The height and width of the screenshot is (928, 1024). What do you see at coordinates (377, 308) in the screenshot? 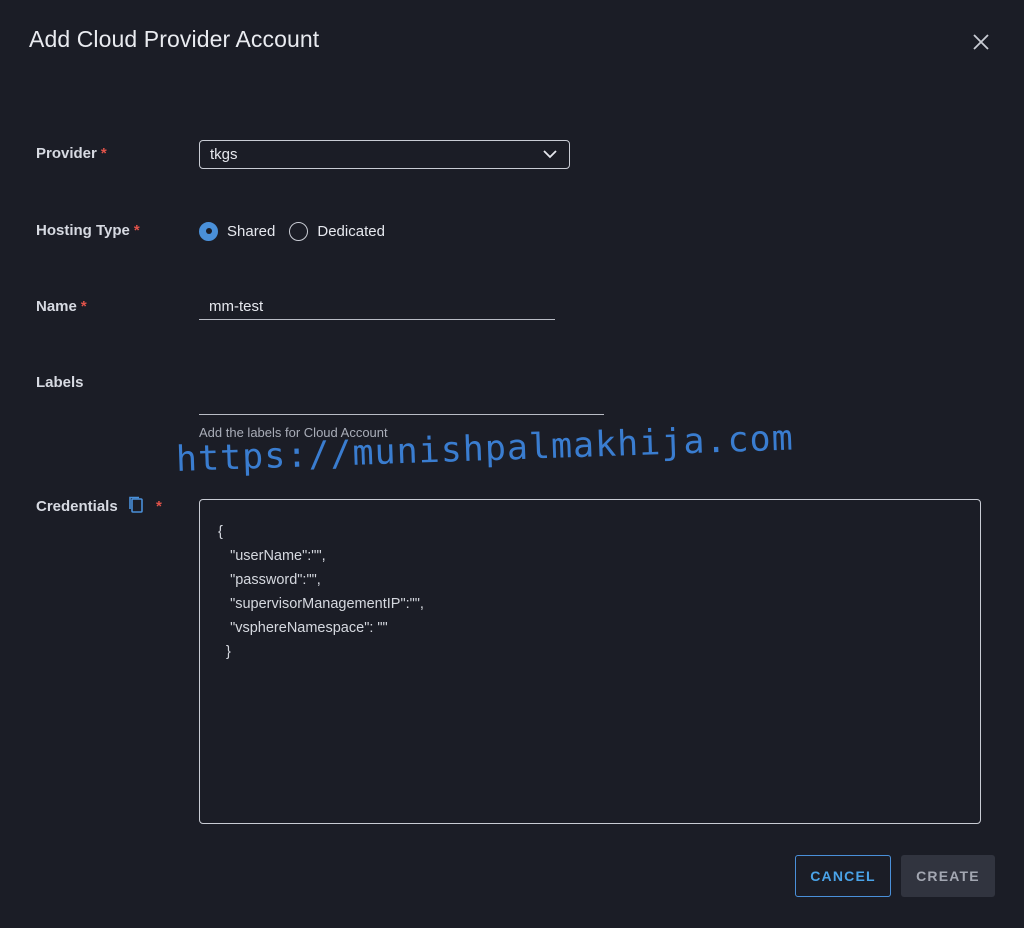
I see `name-input: mm-test` at bounding box center [377, 308].